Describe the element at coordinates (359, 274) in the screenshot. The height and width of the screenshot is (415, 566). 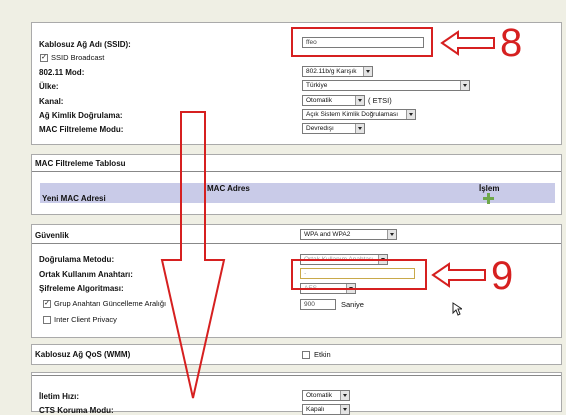
I see `psk-highlight-box` at that location.